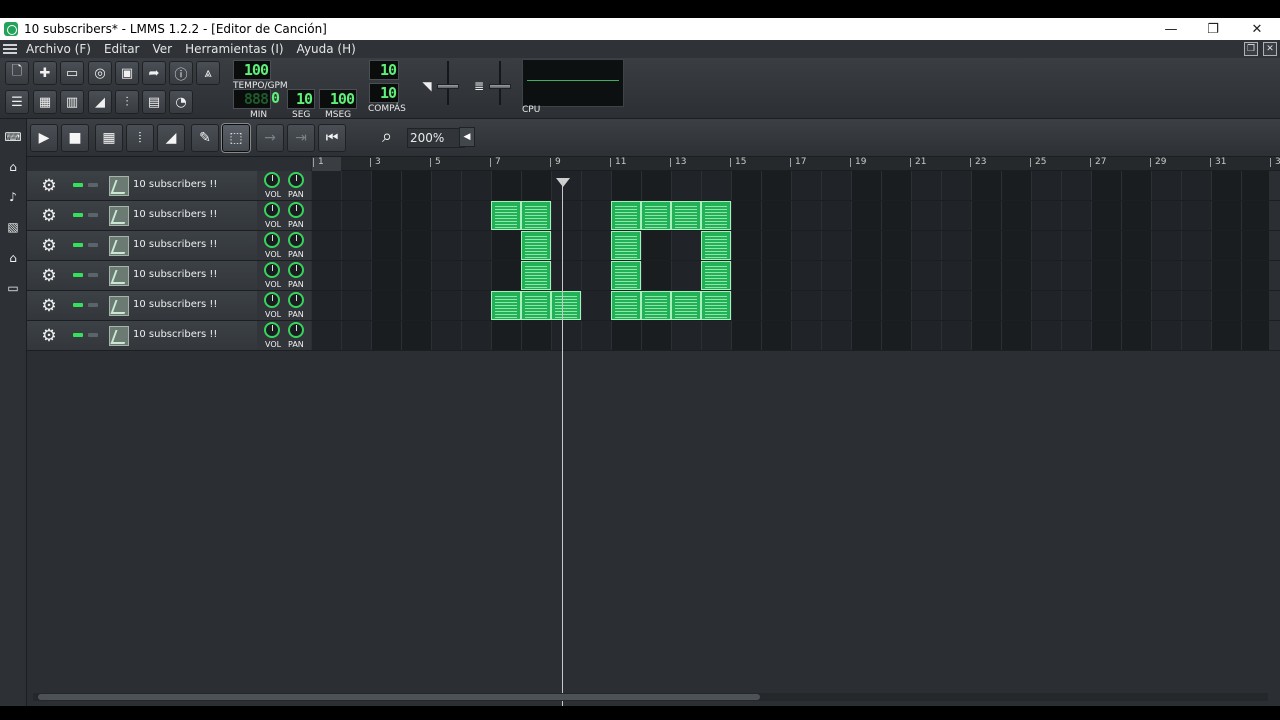 The height and width of the screenshot is (720, 1280). I want to click on master-pitch-slider, so click(500, 83).